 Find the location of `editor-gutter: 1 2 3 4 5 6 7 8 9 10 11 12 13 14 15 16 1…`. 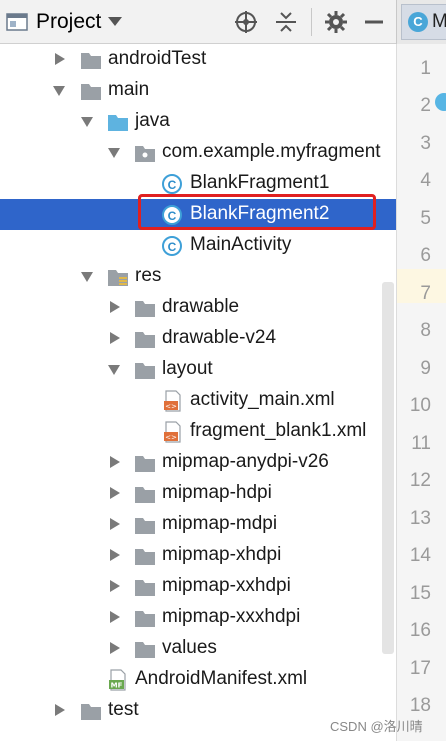

editor-gutter: 1 2 3 4 5 6 7 8 9 10 11 12 13 14 15 16 1… is located at coordinates (421, 392).